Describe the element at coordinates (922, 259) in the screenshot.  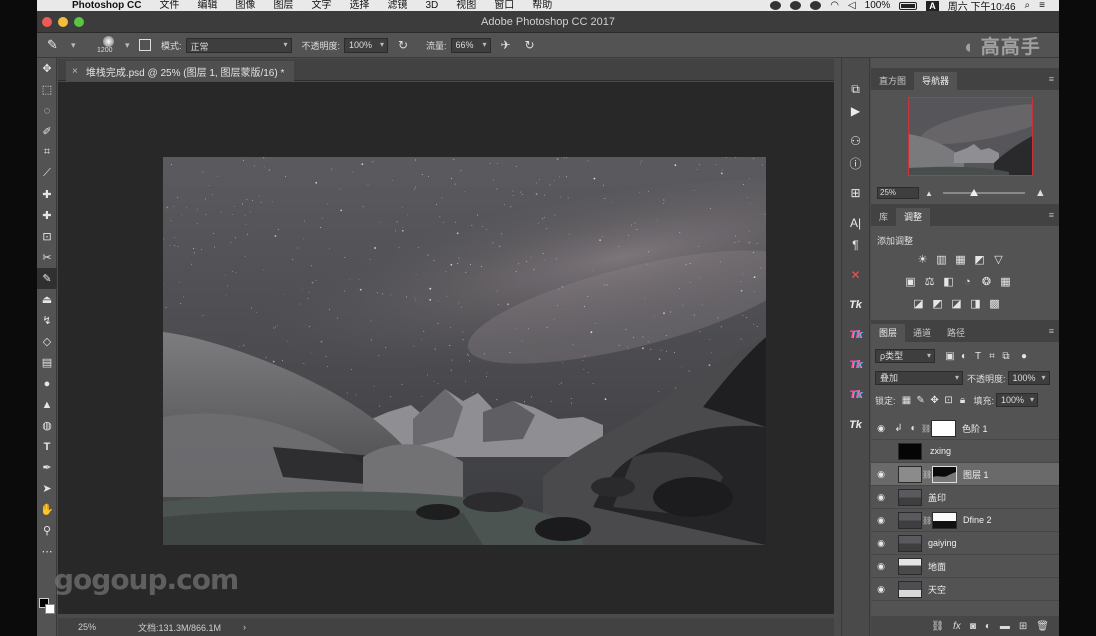
I see `brightness-contrast-icon: ☀` at that location.